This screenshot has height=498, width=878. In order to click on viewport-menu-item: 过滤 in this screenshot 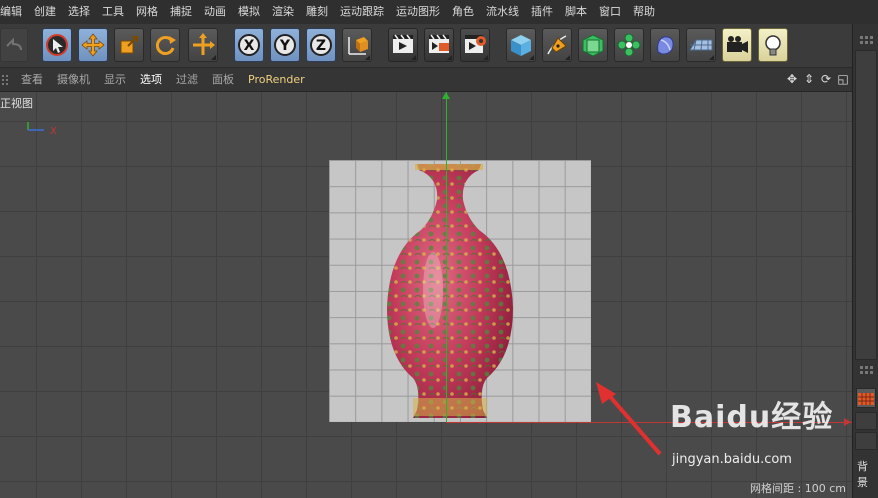, I will do `click(187, 80)`.